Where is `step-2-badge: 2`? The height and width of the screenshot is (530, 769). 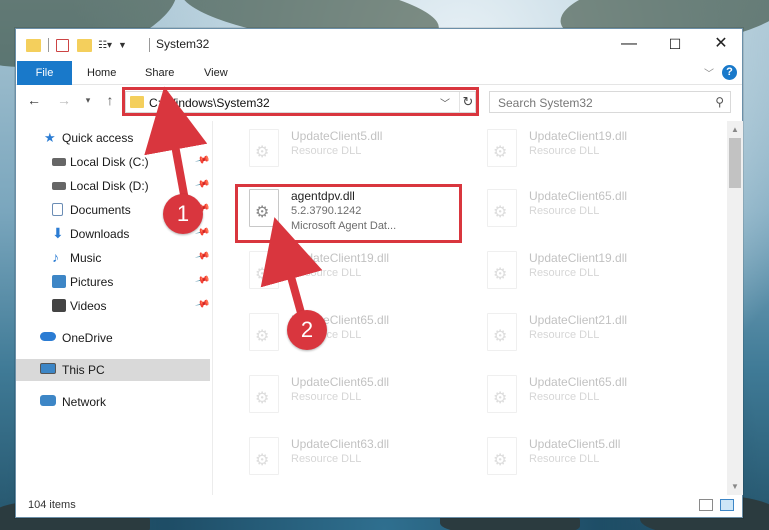
step-2-badge: 2 is located at coordinates (307, 330).